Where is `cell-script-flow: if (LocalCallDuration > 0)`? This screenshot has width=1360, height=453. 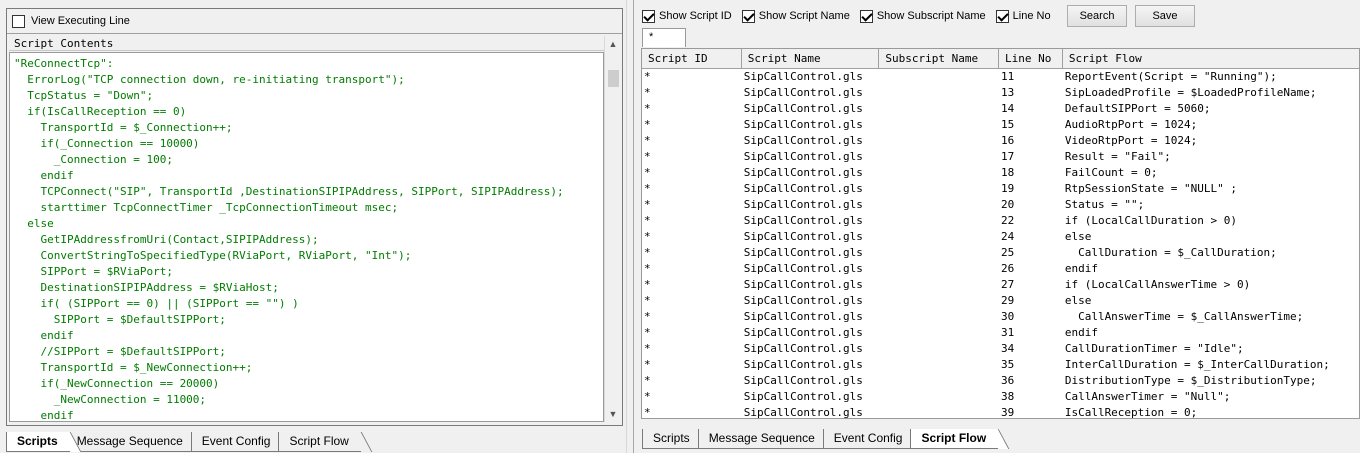 cell-script-flow: if (LocalCallDuration > 0) is located at coordinates (1151, 220).